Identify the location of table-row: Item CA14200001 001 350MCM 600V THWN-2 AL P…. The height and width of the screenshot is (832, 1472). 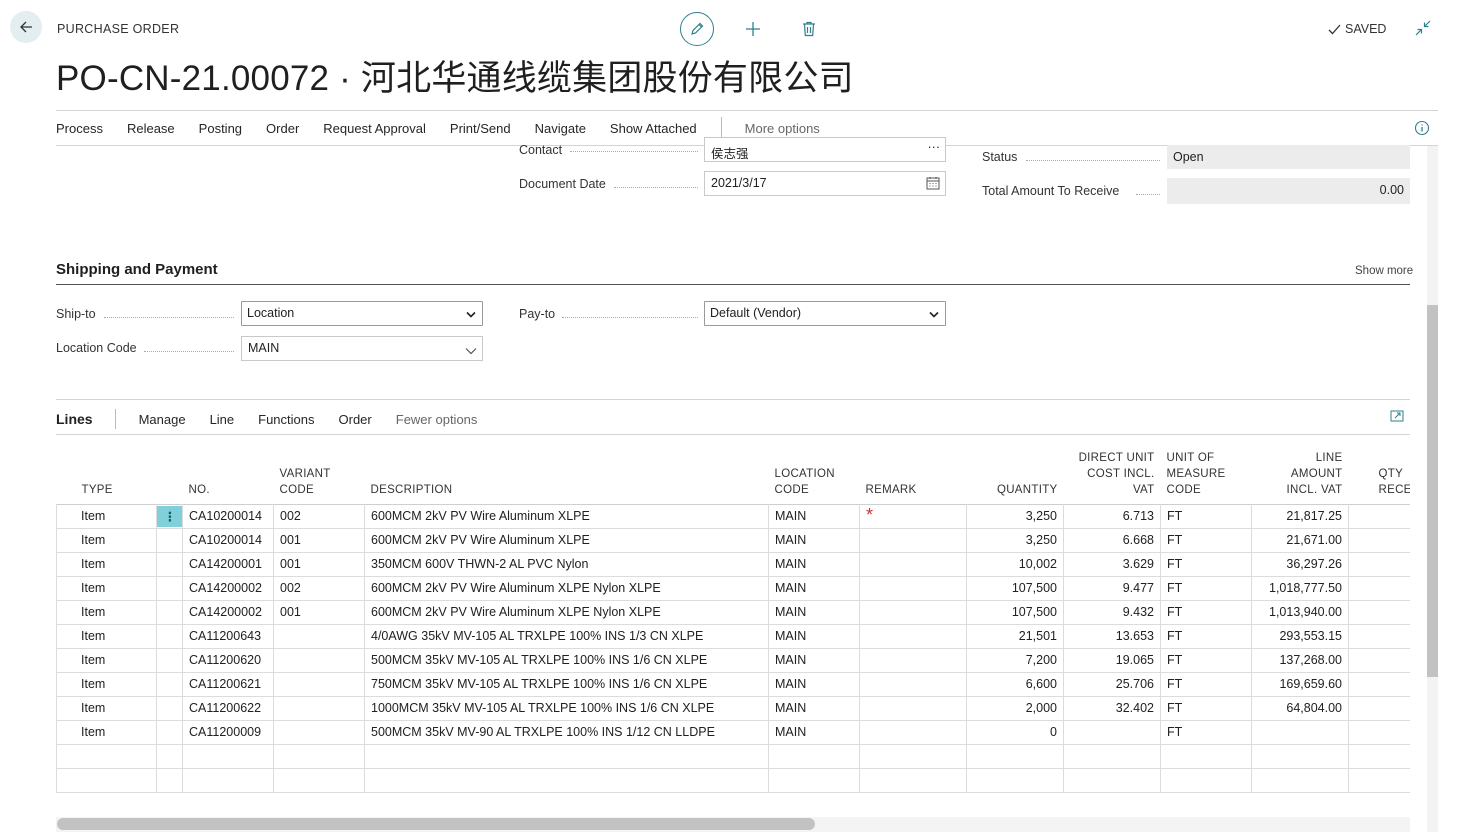
(733, 564).